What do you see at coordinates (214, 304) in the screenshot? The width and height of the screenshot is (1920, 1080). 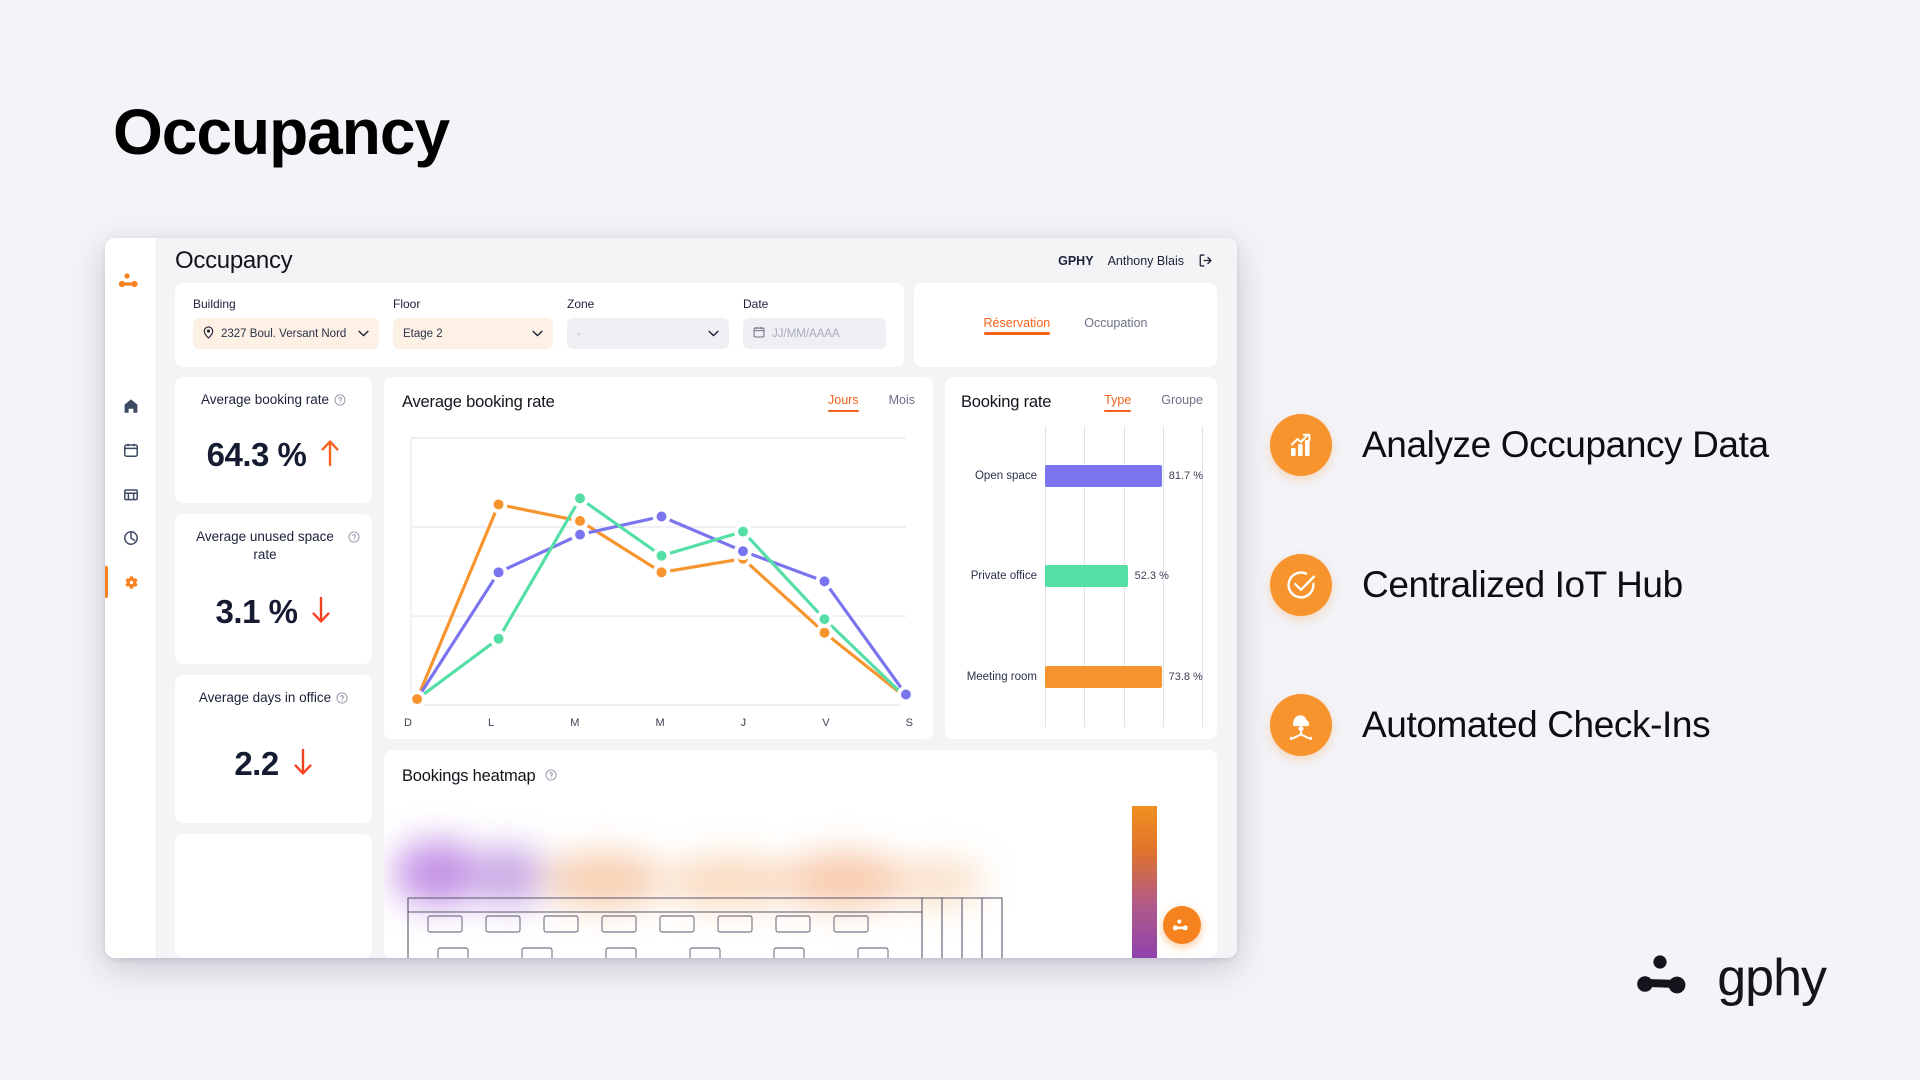 I see `filter-building-label: Building` at bounding box center [214, 304].